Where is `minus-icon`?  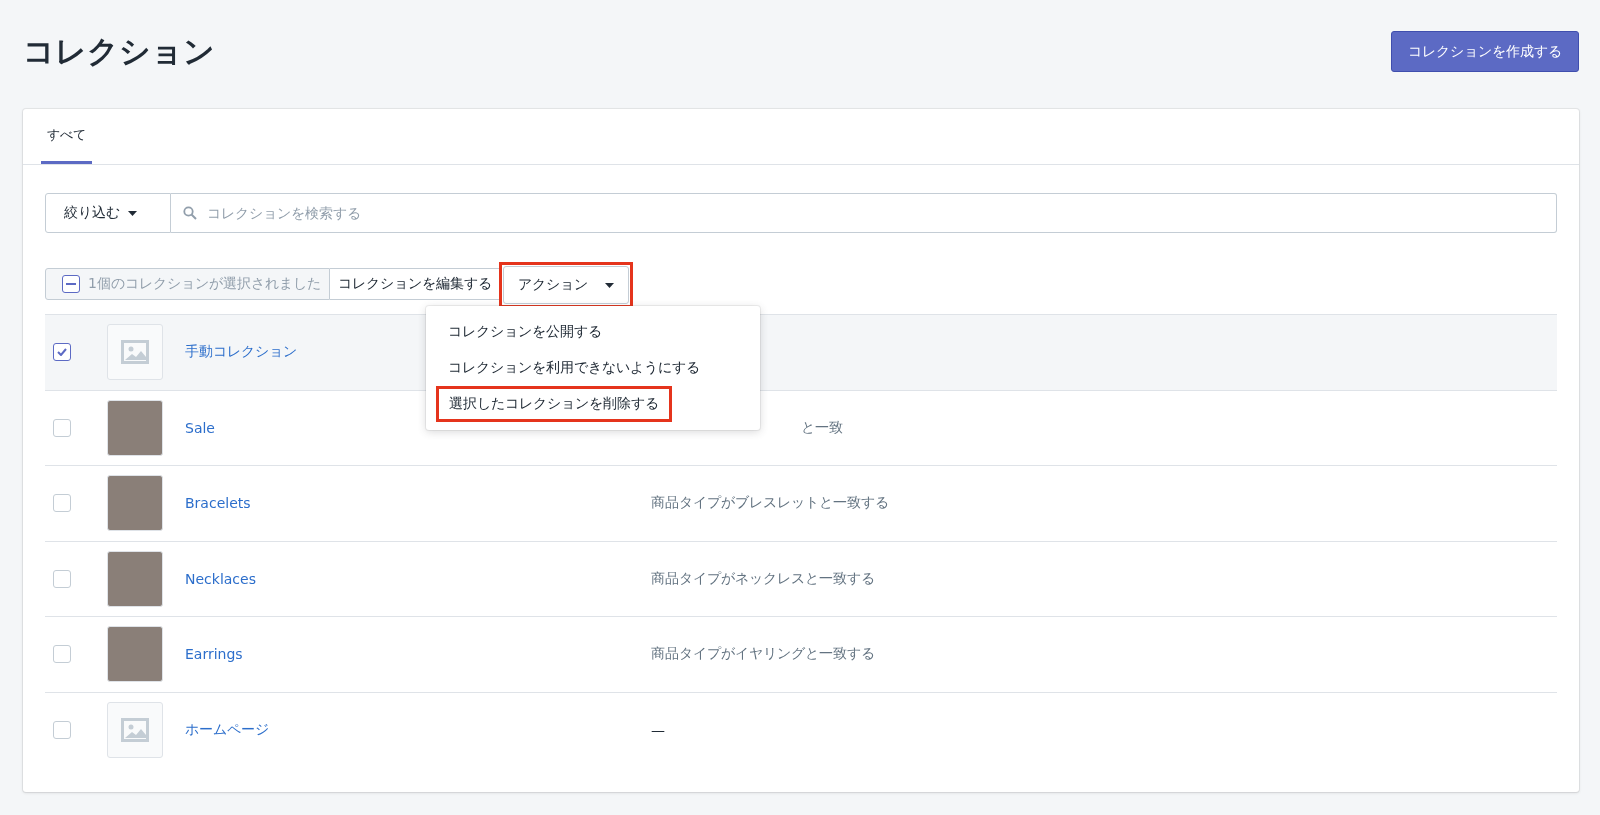
minus-icon is located at coordinates (71, 284).